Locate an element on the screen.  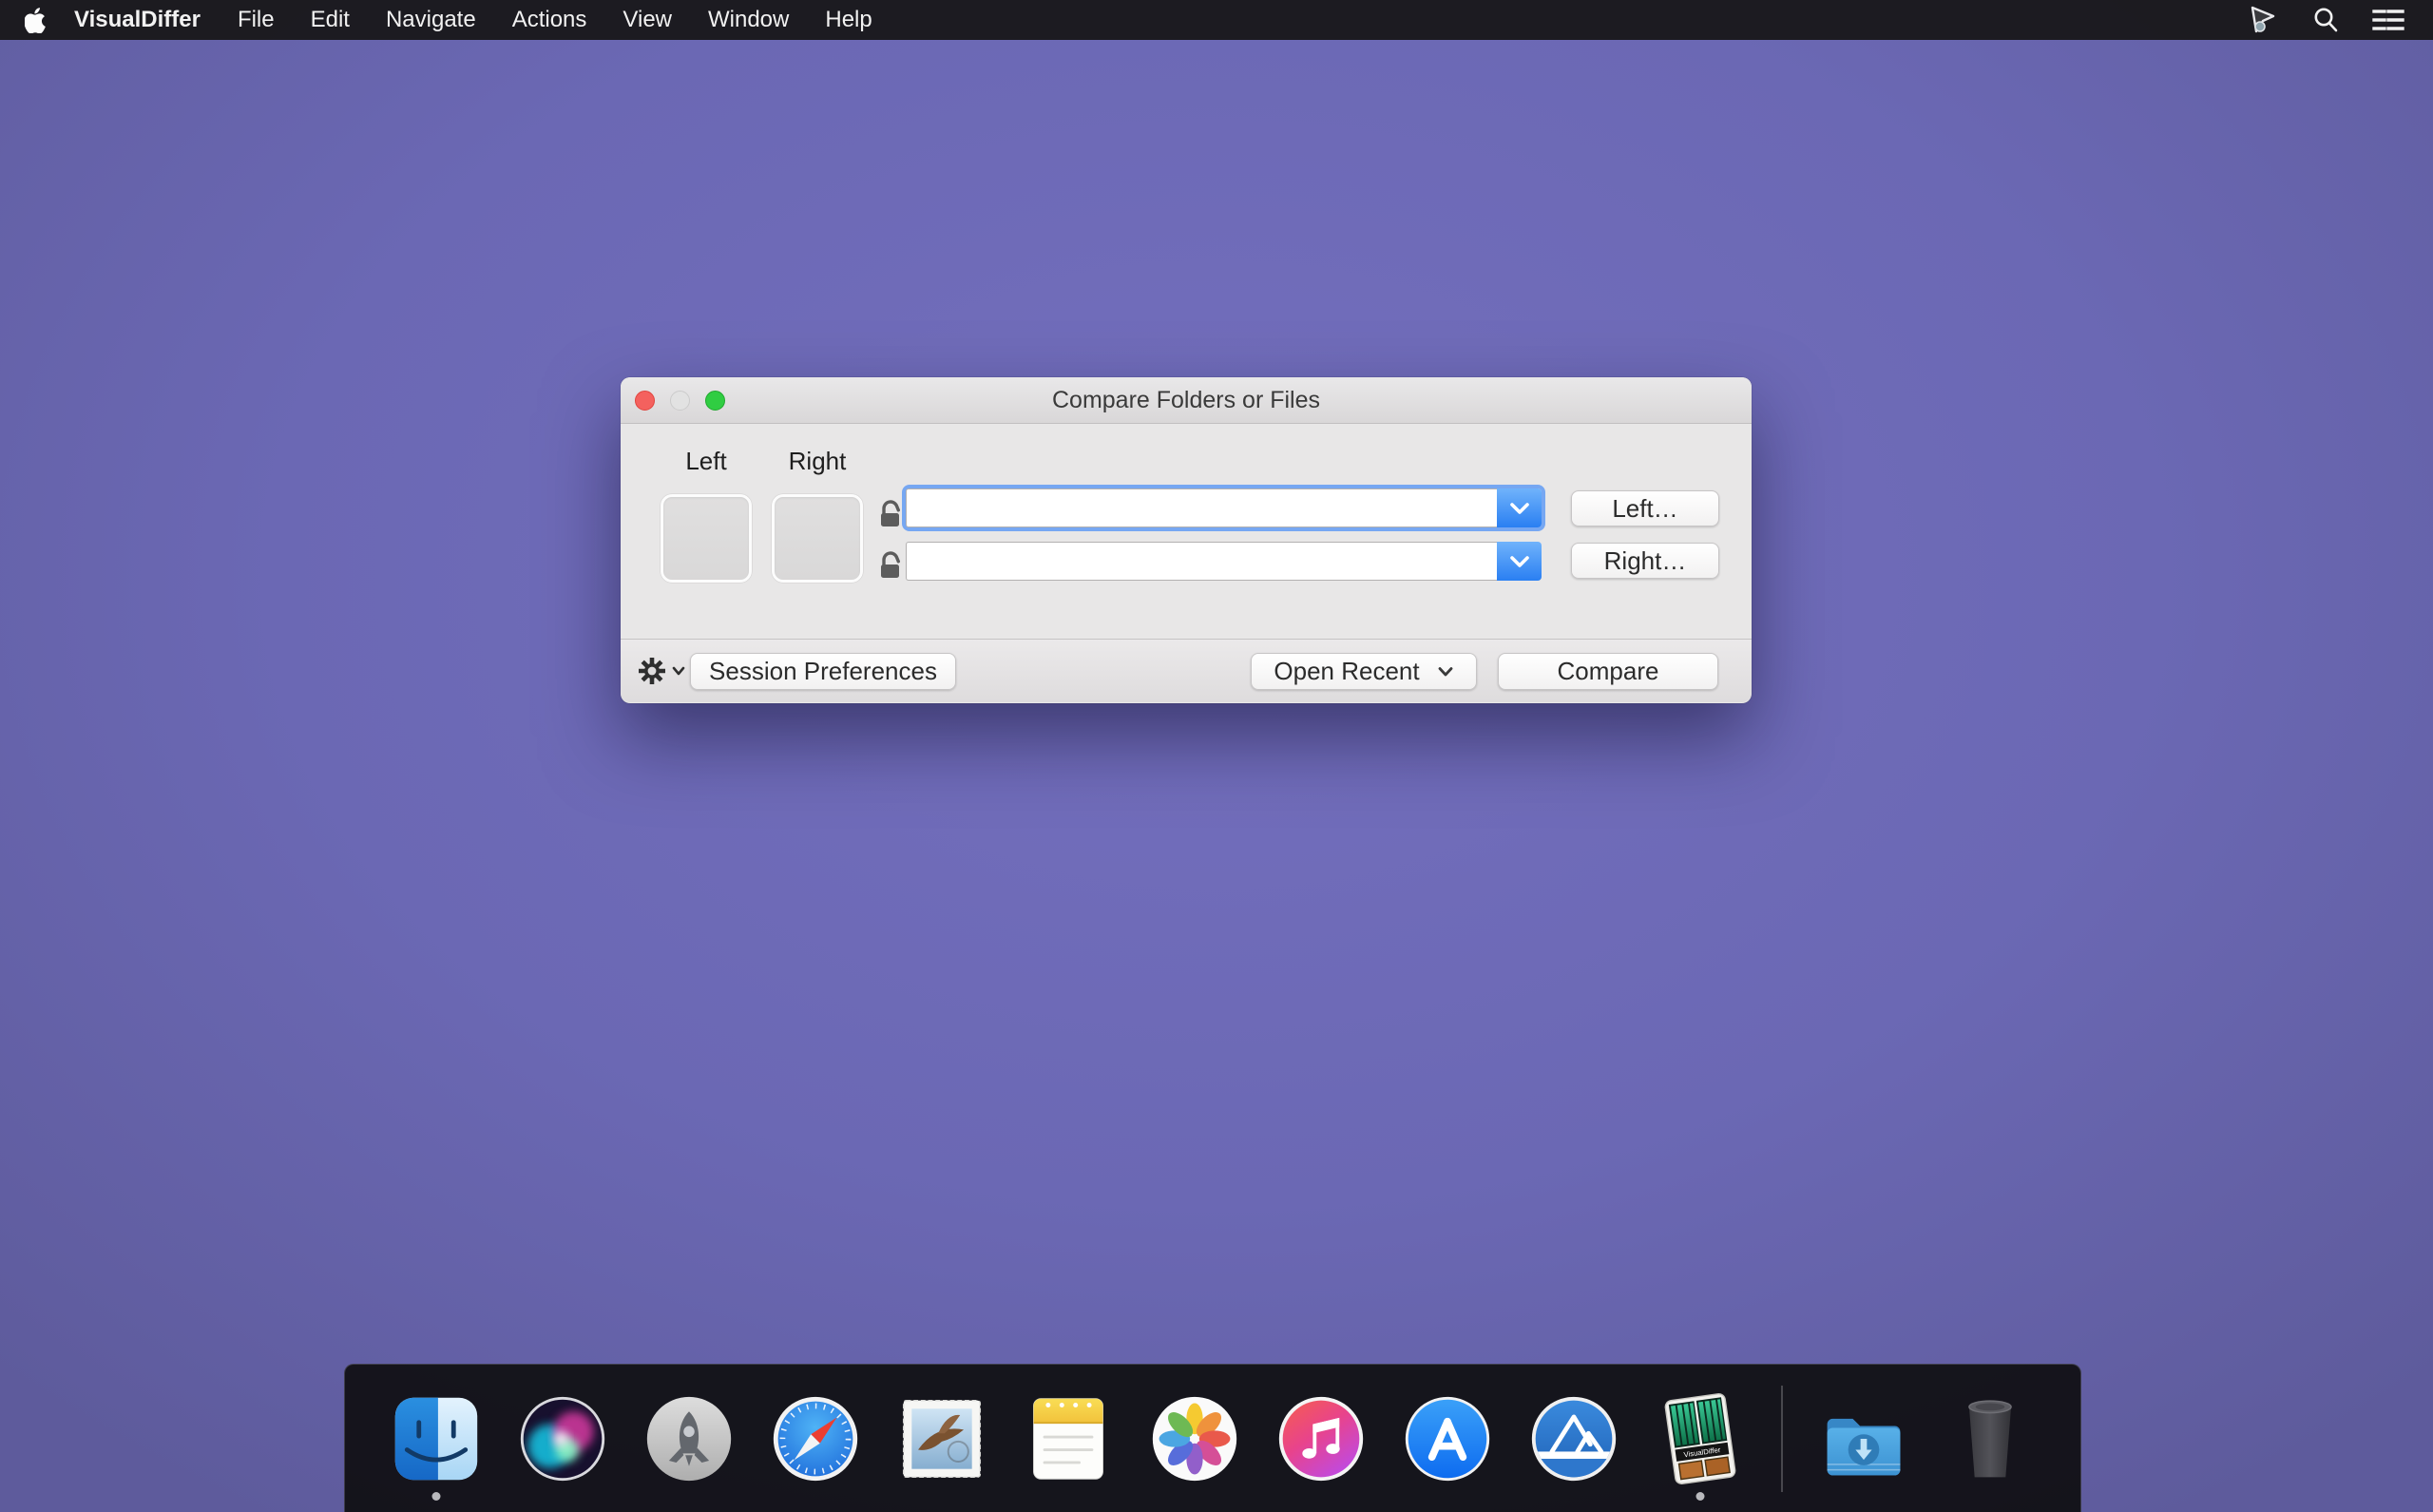
compare-button: Compare is located at coordinates (1608, 671).